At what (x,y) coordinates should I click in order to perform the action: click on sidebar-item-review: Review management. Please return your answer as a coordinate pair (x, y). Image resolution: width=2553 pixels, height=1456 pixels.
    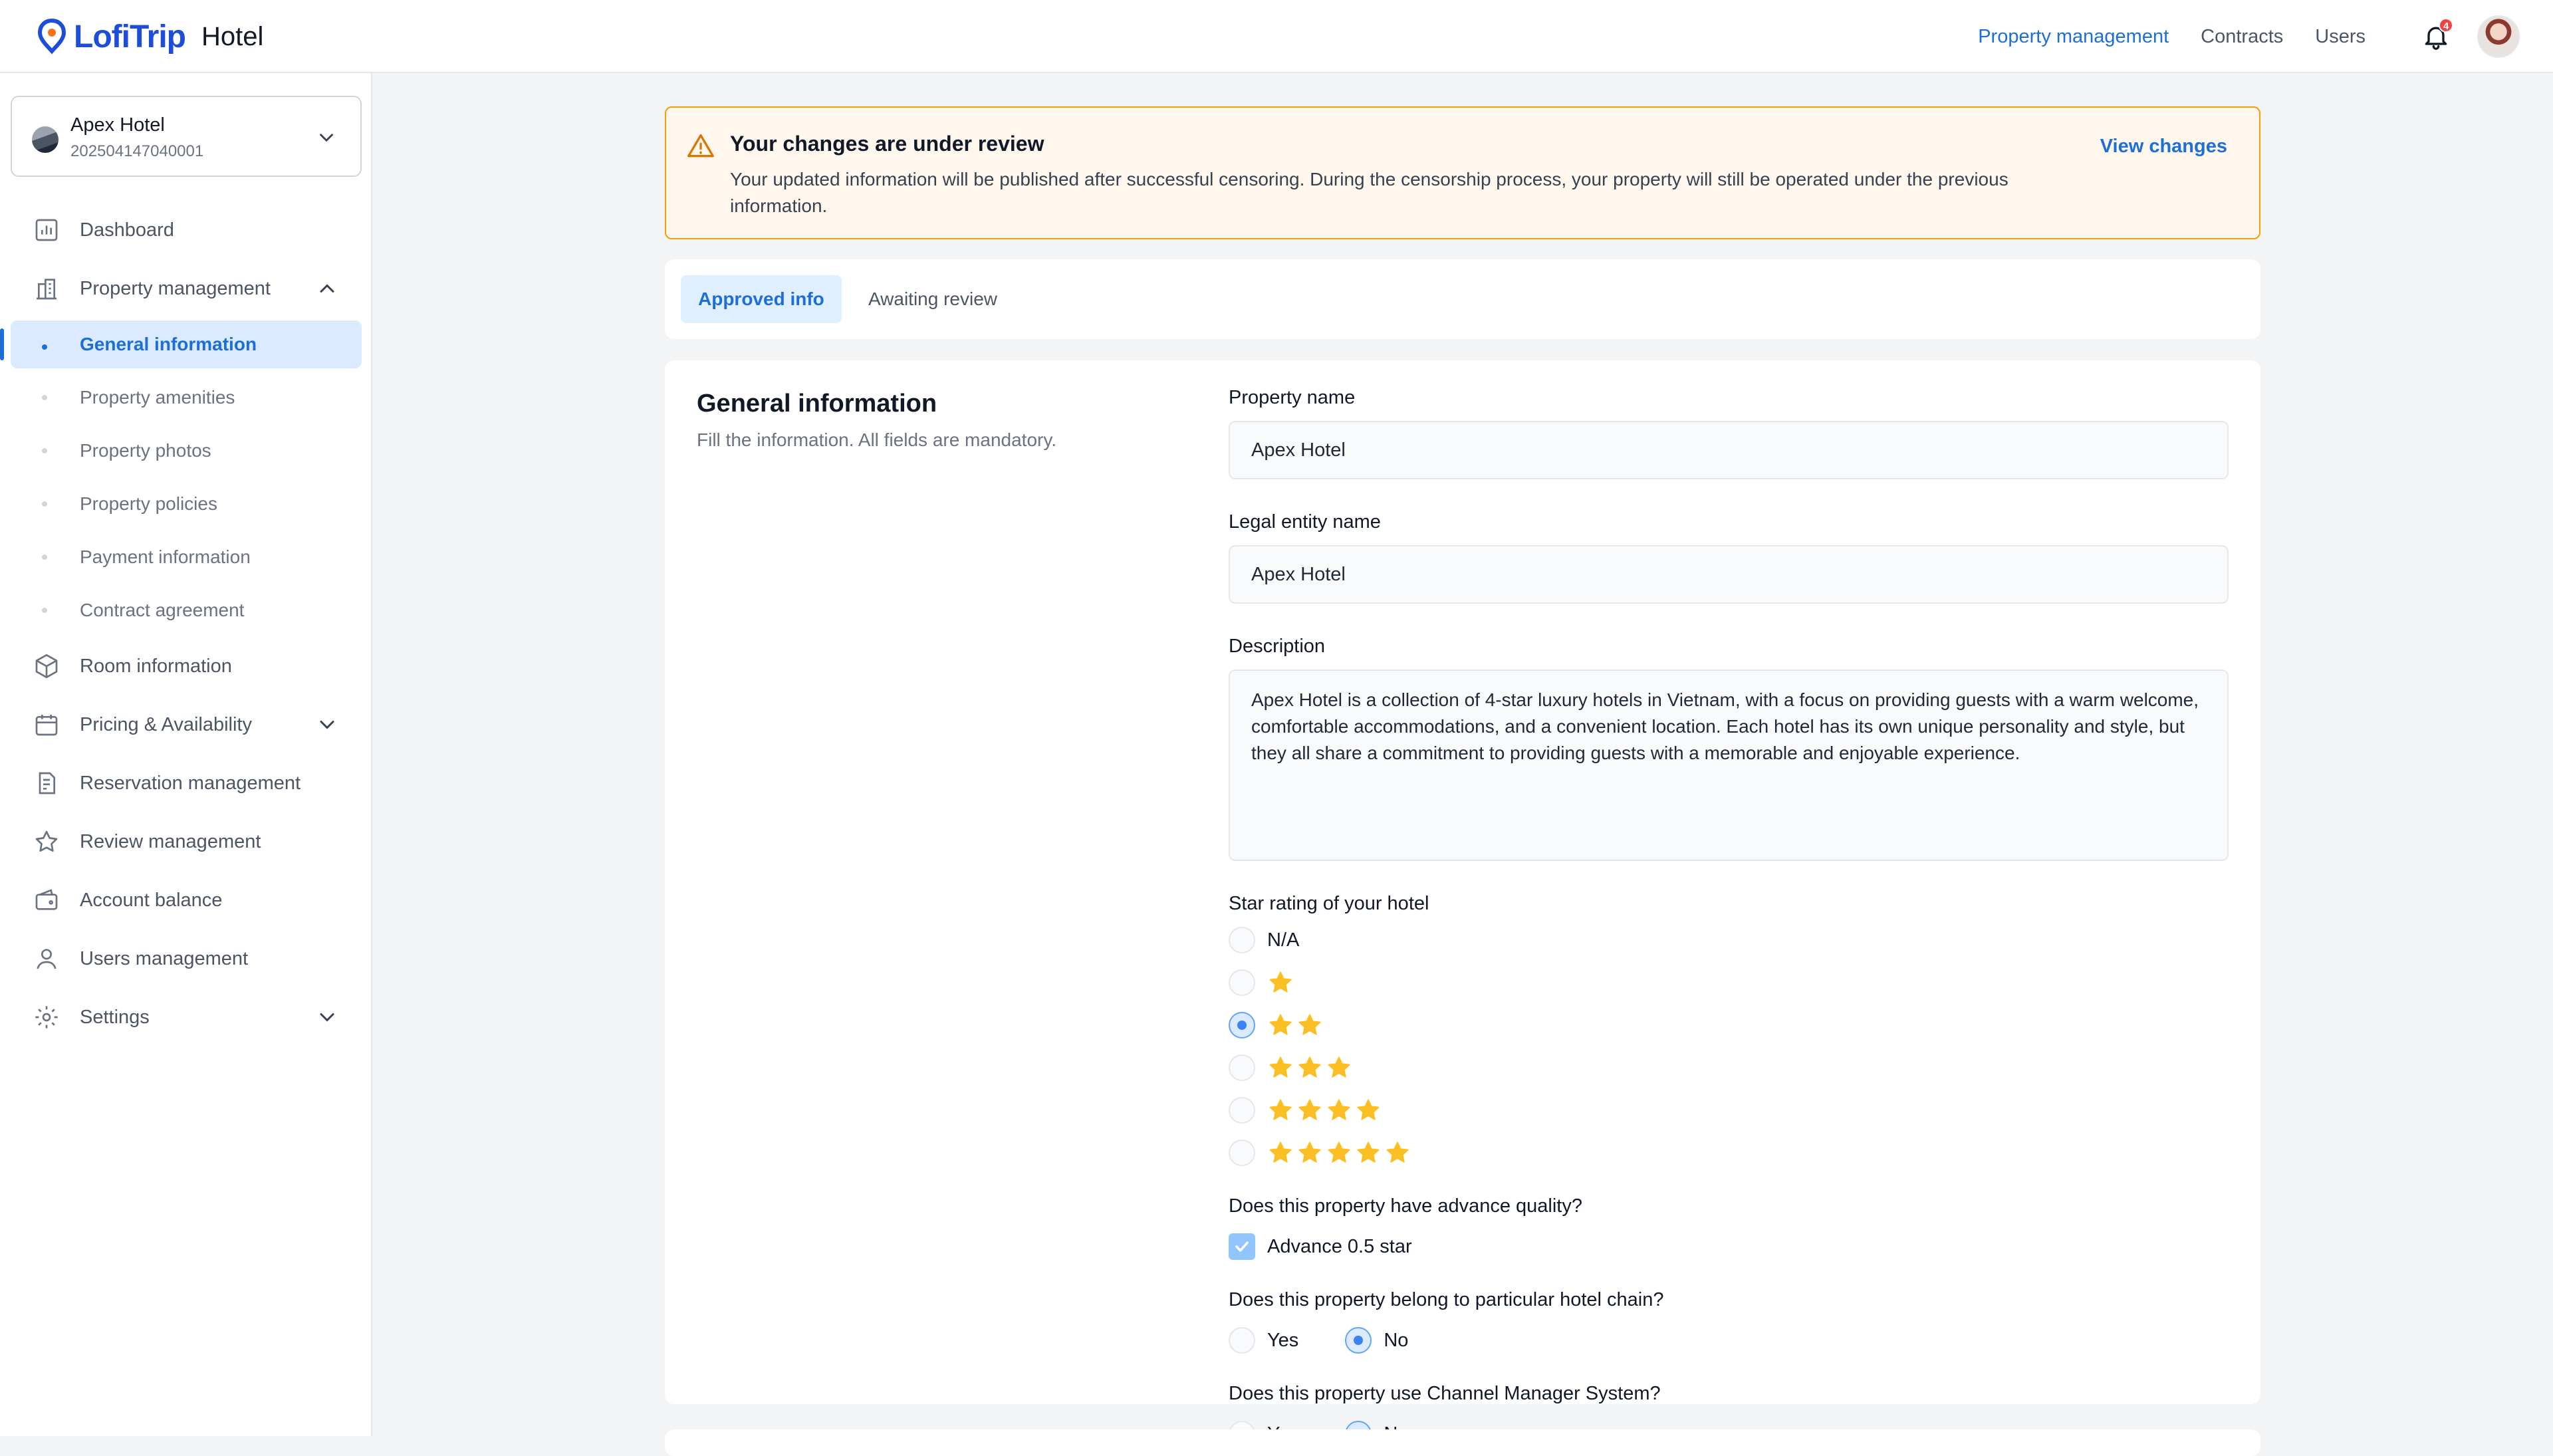
    Looking at the image, I should click on (186, 841).